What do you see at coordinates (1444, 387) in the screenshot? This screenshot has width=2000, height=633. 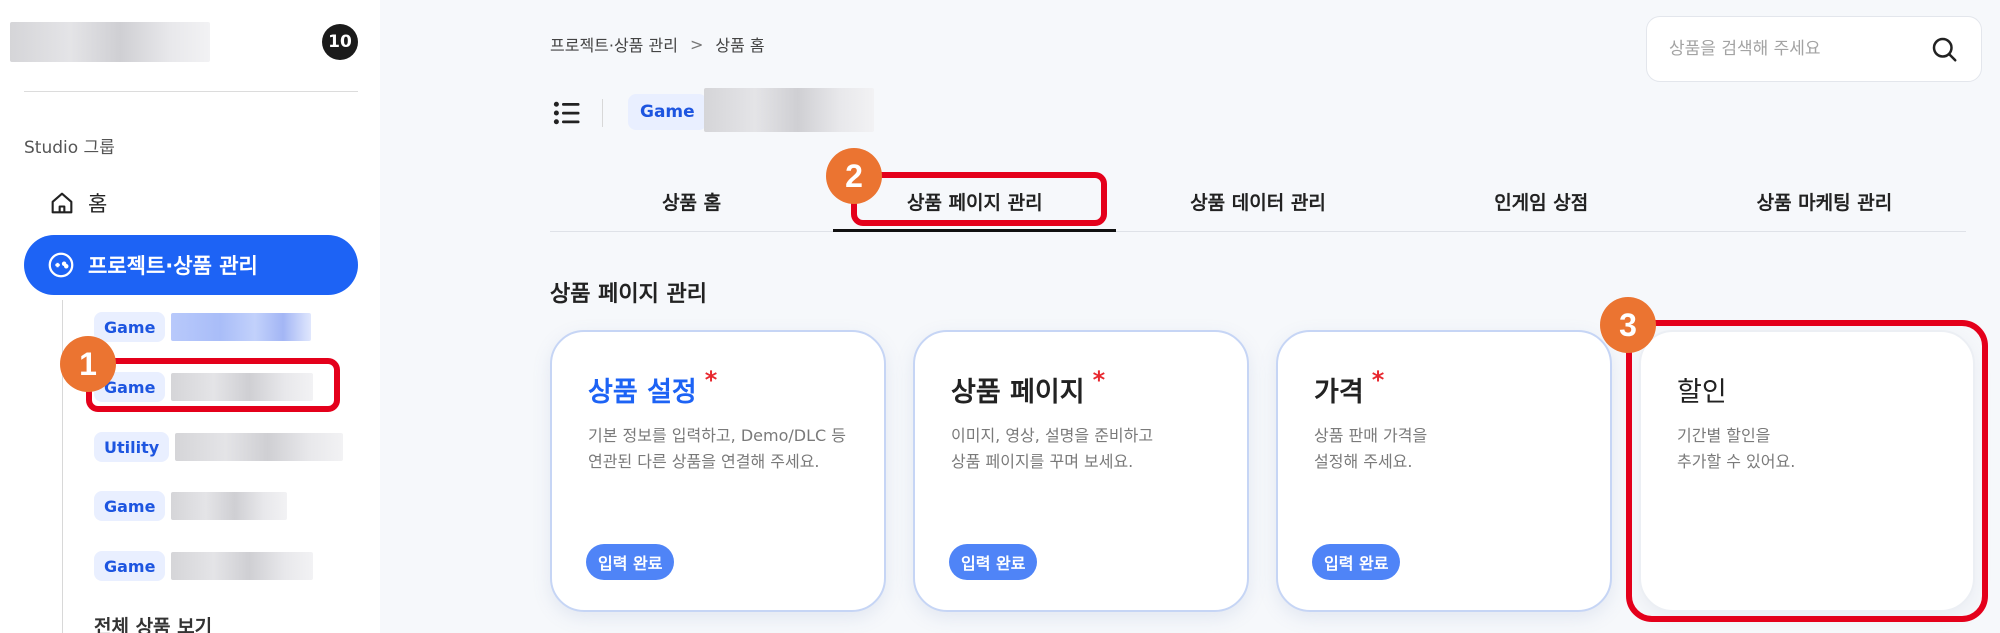 I see `card-title: 가격 *` at bounding box center [1444, 387].